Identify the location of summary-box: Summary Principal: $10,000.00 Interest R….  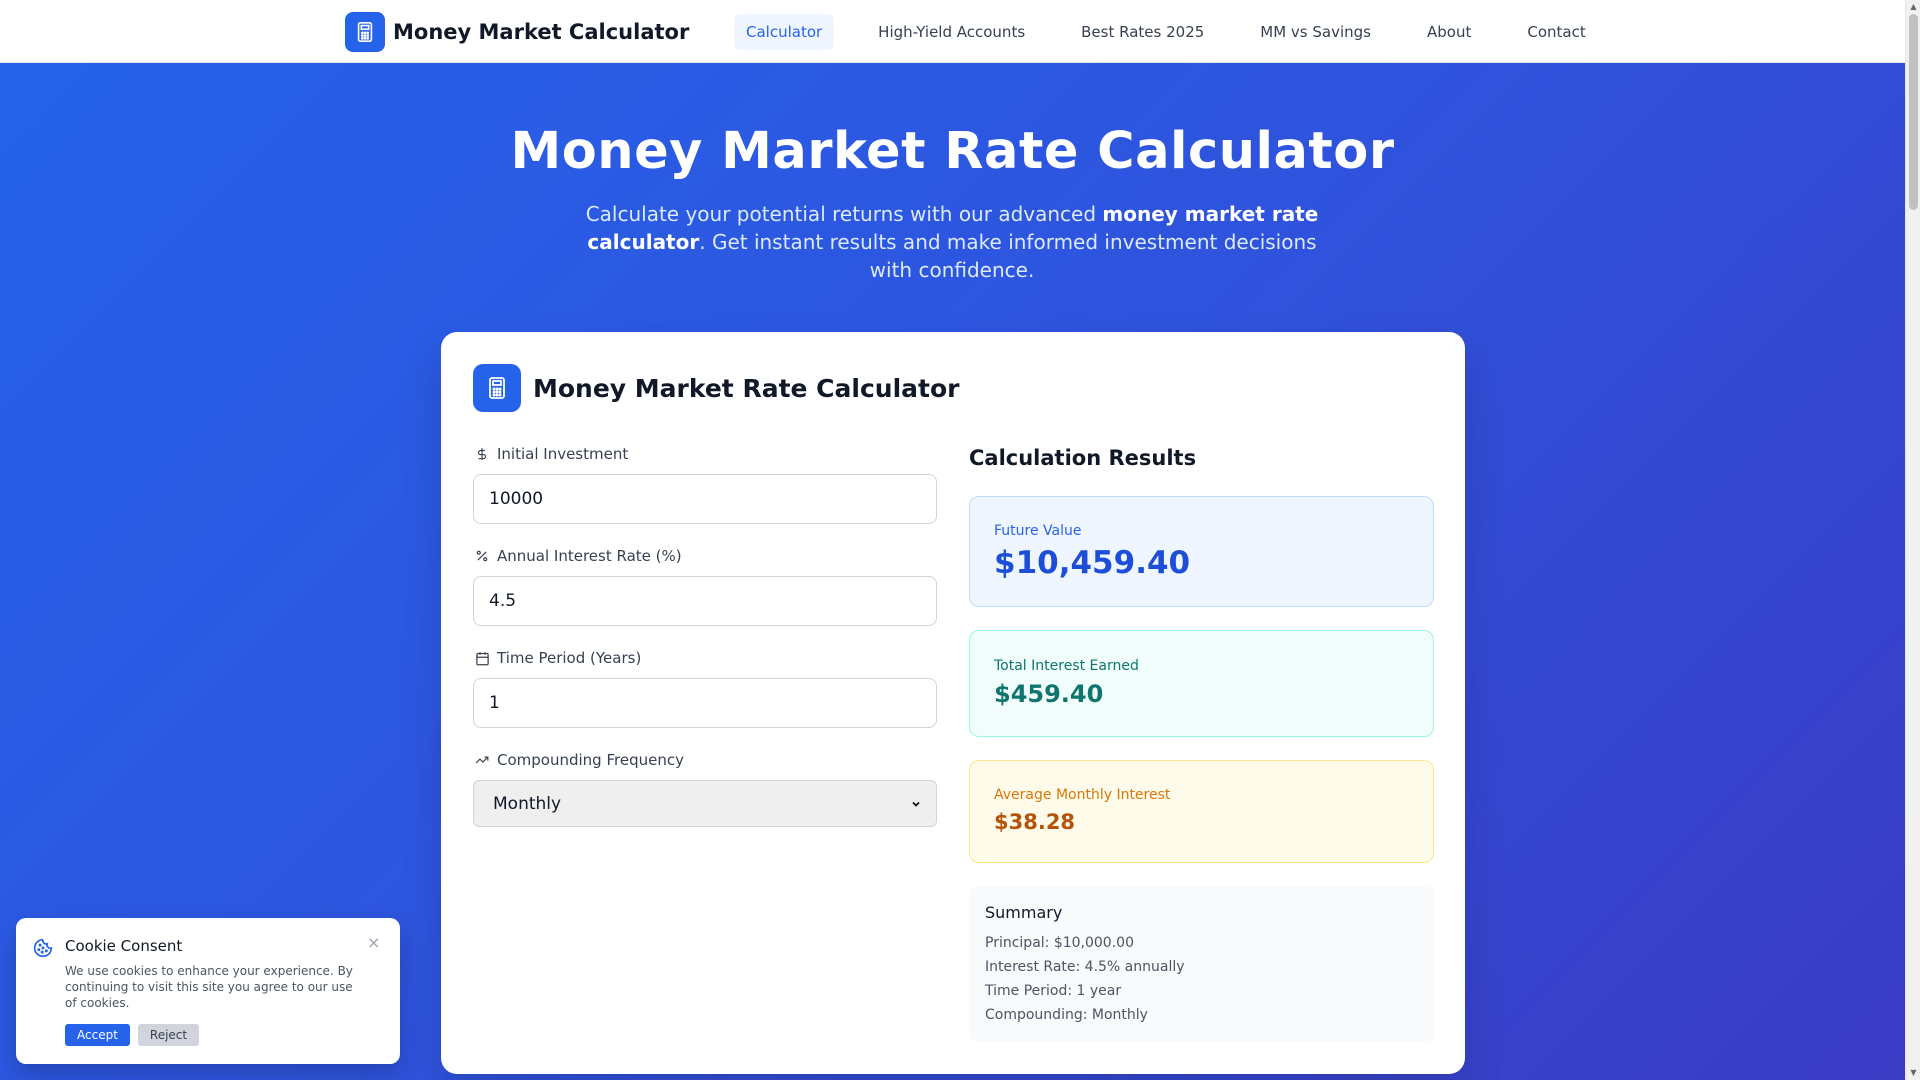
(1201, 964).